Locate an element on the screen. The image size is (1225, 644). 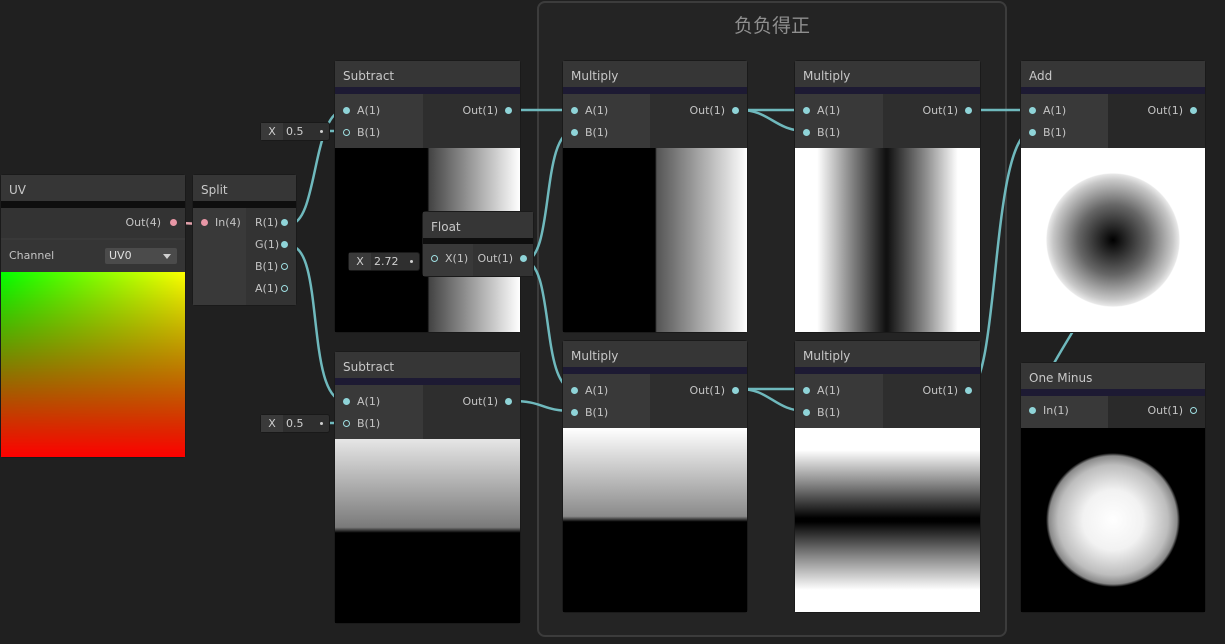
add-a-port is located at coordinates (1032, 110).